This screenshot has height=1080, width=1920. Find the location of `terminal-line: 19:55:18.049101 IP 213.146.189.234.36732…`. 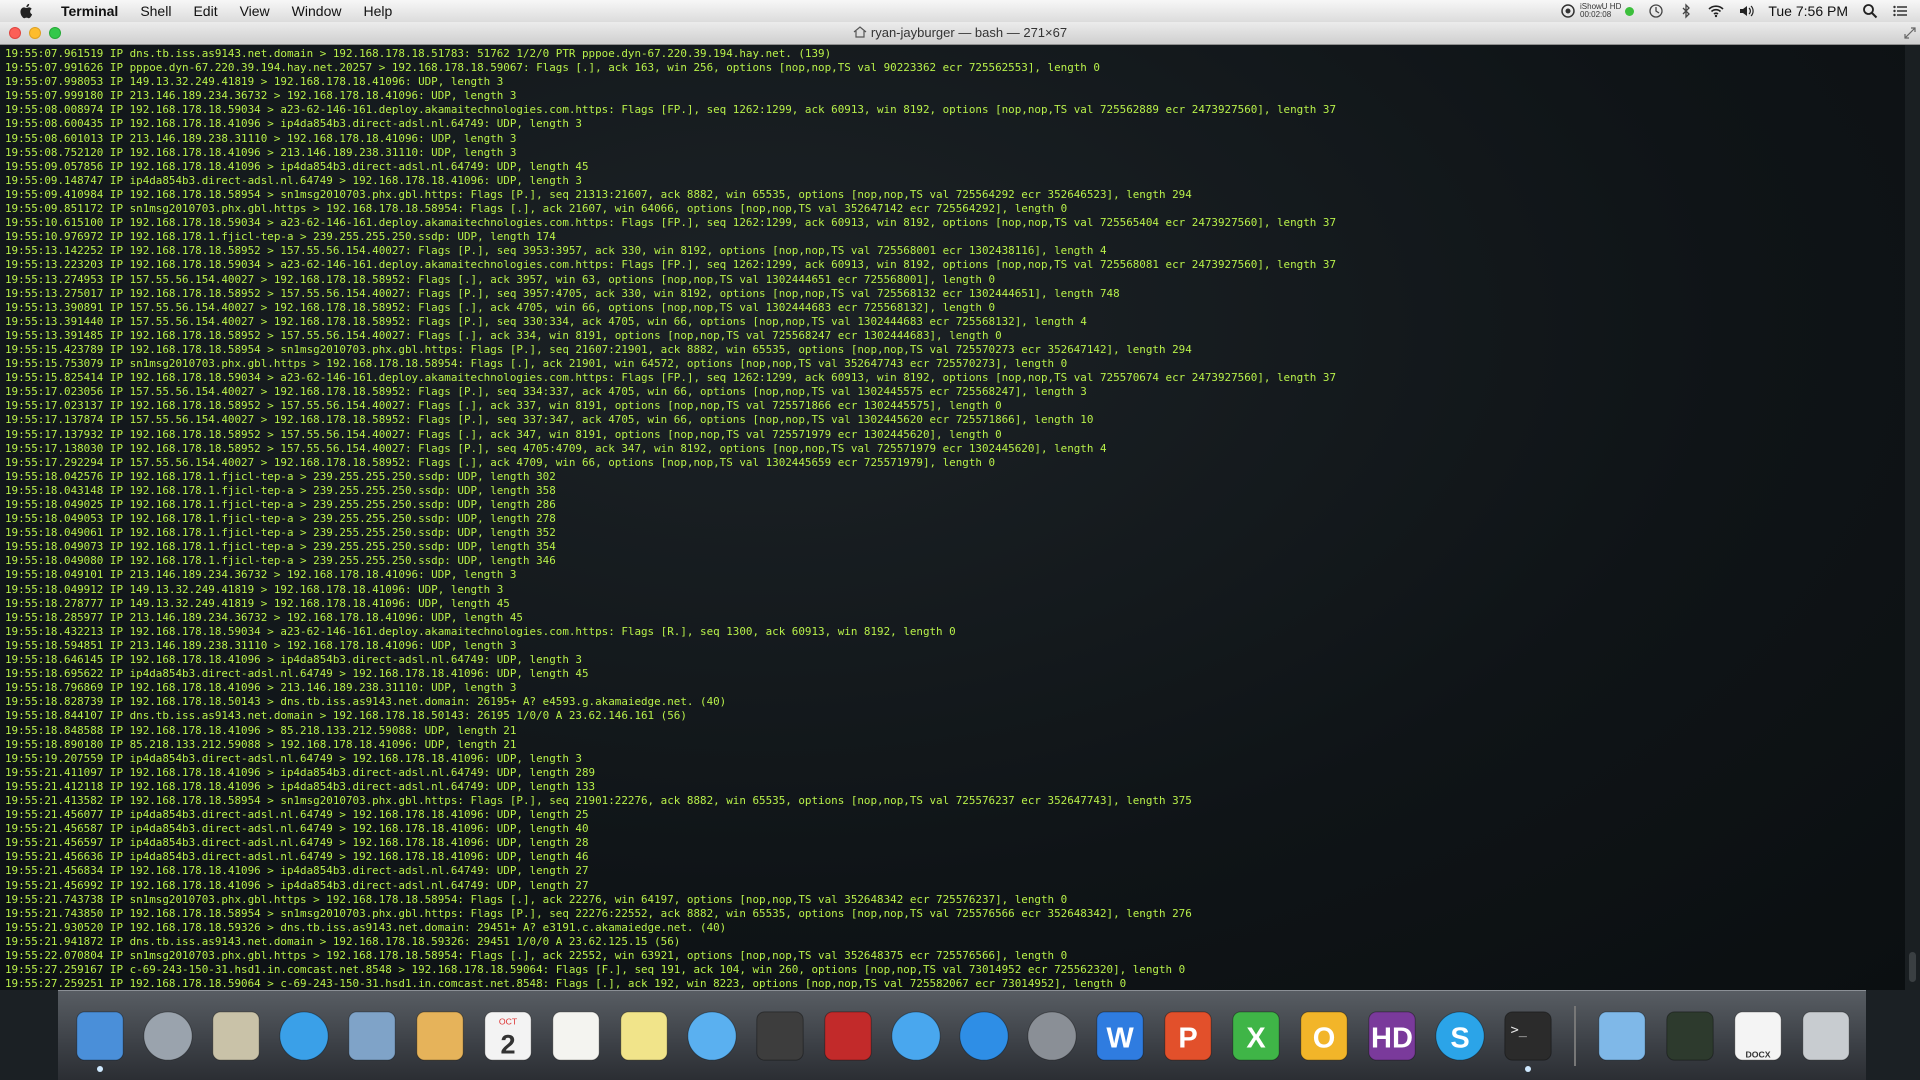

terminal-line: 19:55:18.049101 IP 213.146.189.234.36732… is located at coordinates (261, 575).